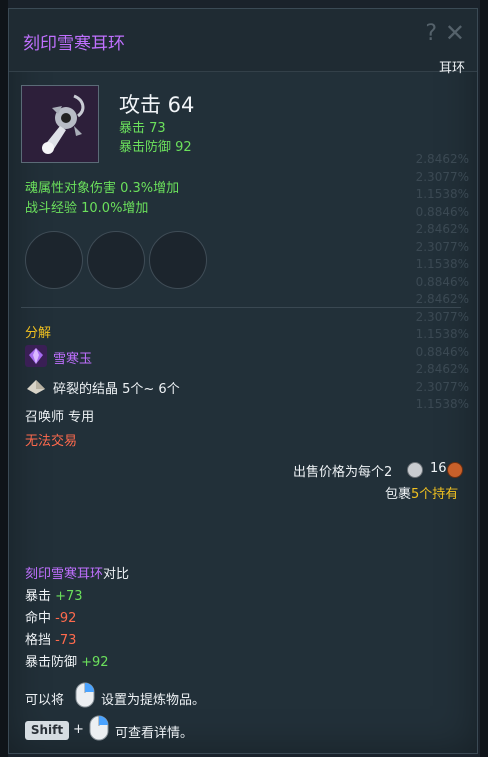  Describe the element at coordinates (142, 128) in the screenshot. I see `stat-critical: 暴击 73` at that location.